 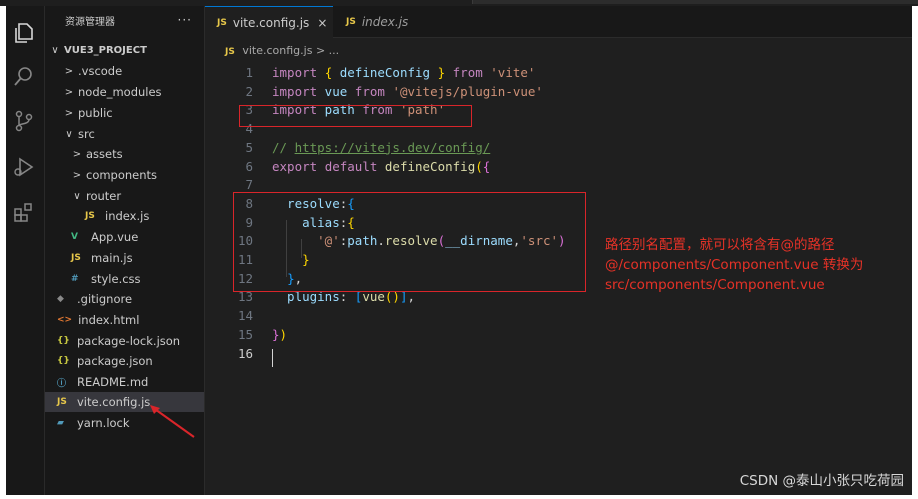 What do you see at coordinates (821, 481) in the screenshot?
I see `watermark: CSDN @泰山小张只吃荷园` at bounding box center [821, 481].